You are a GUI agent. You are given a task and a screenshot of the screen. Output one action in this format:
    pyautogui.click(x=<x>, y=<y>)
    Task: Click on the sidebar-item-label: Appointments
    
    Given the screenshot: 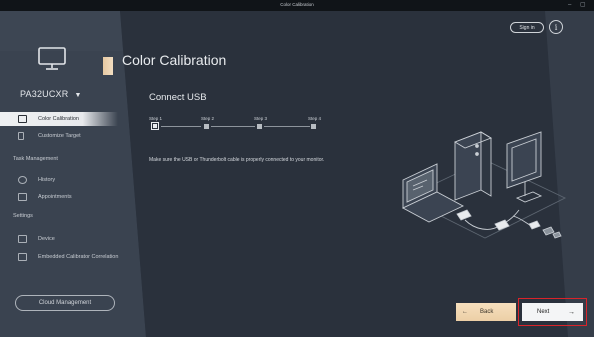 What is the action you would take?
    pyautogui.click(x=55, y=197)
    